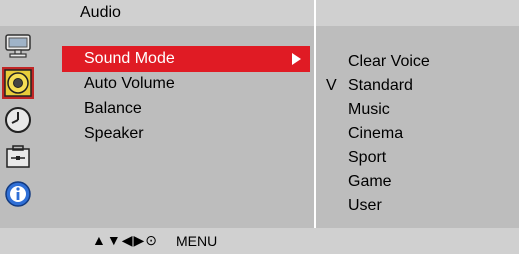  Describe the element at coordinates (259, 241) in the screenshot. I see `bottom-bar: ▲▼◀▶⊙ MENU` at that location.